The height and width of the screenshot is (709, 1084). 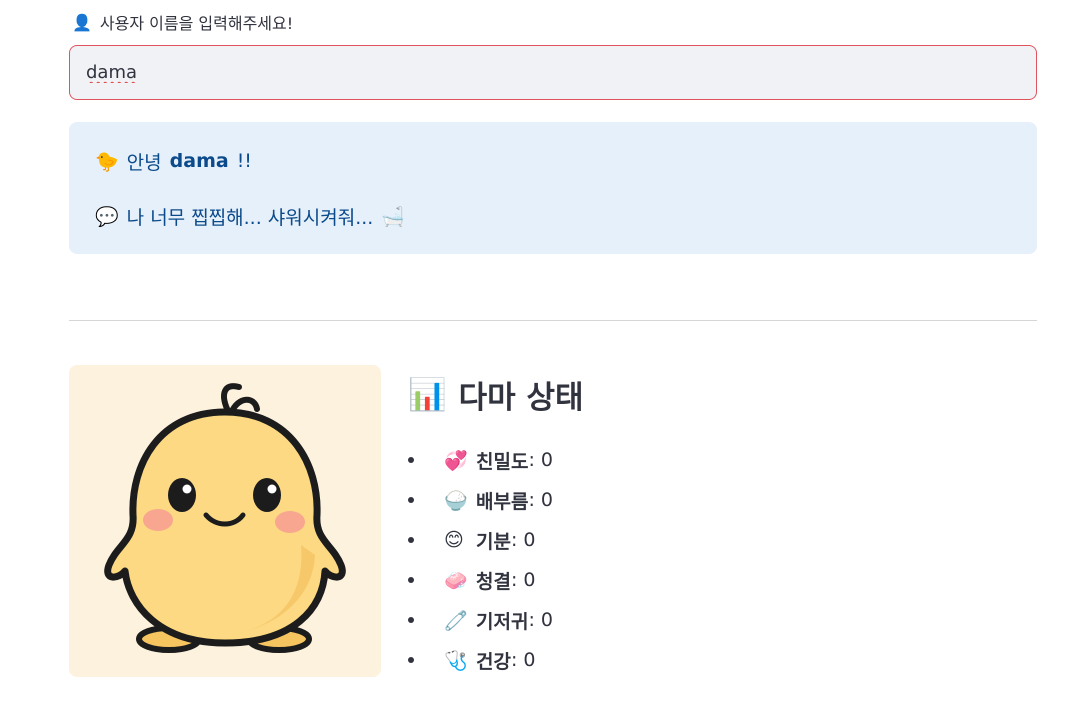 What do you see at coordinates (244, 161) in the screenshot?
I see `greeting-suffix: !!` at bounding box center [244, 161].